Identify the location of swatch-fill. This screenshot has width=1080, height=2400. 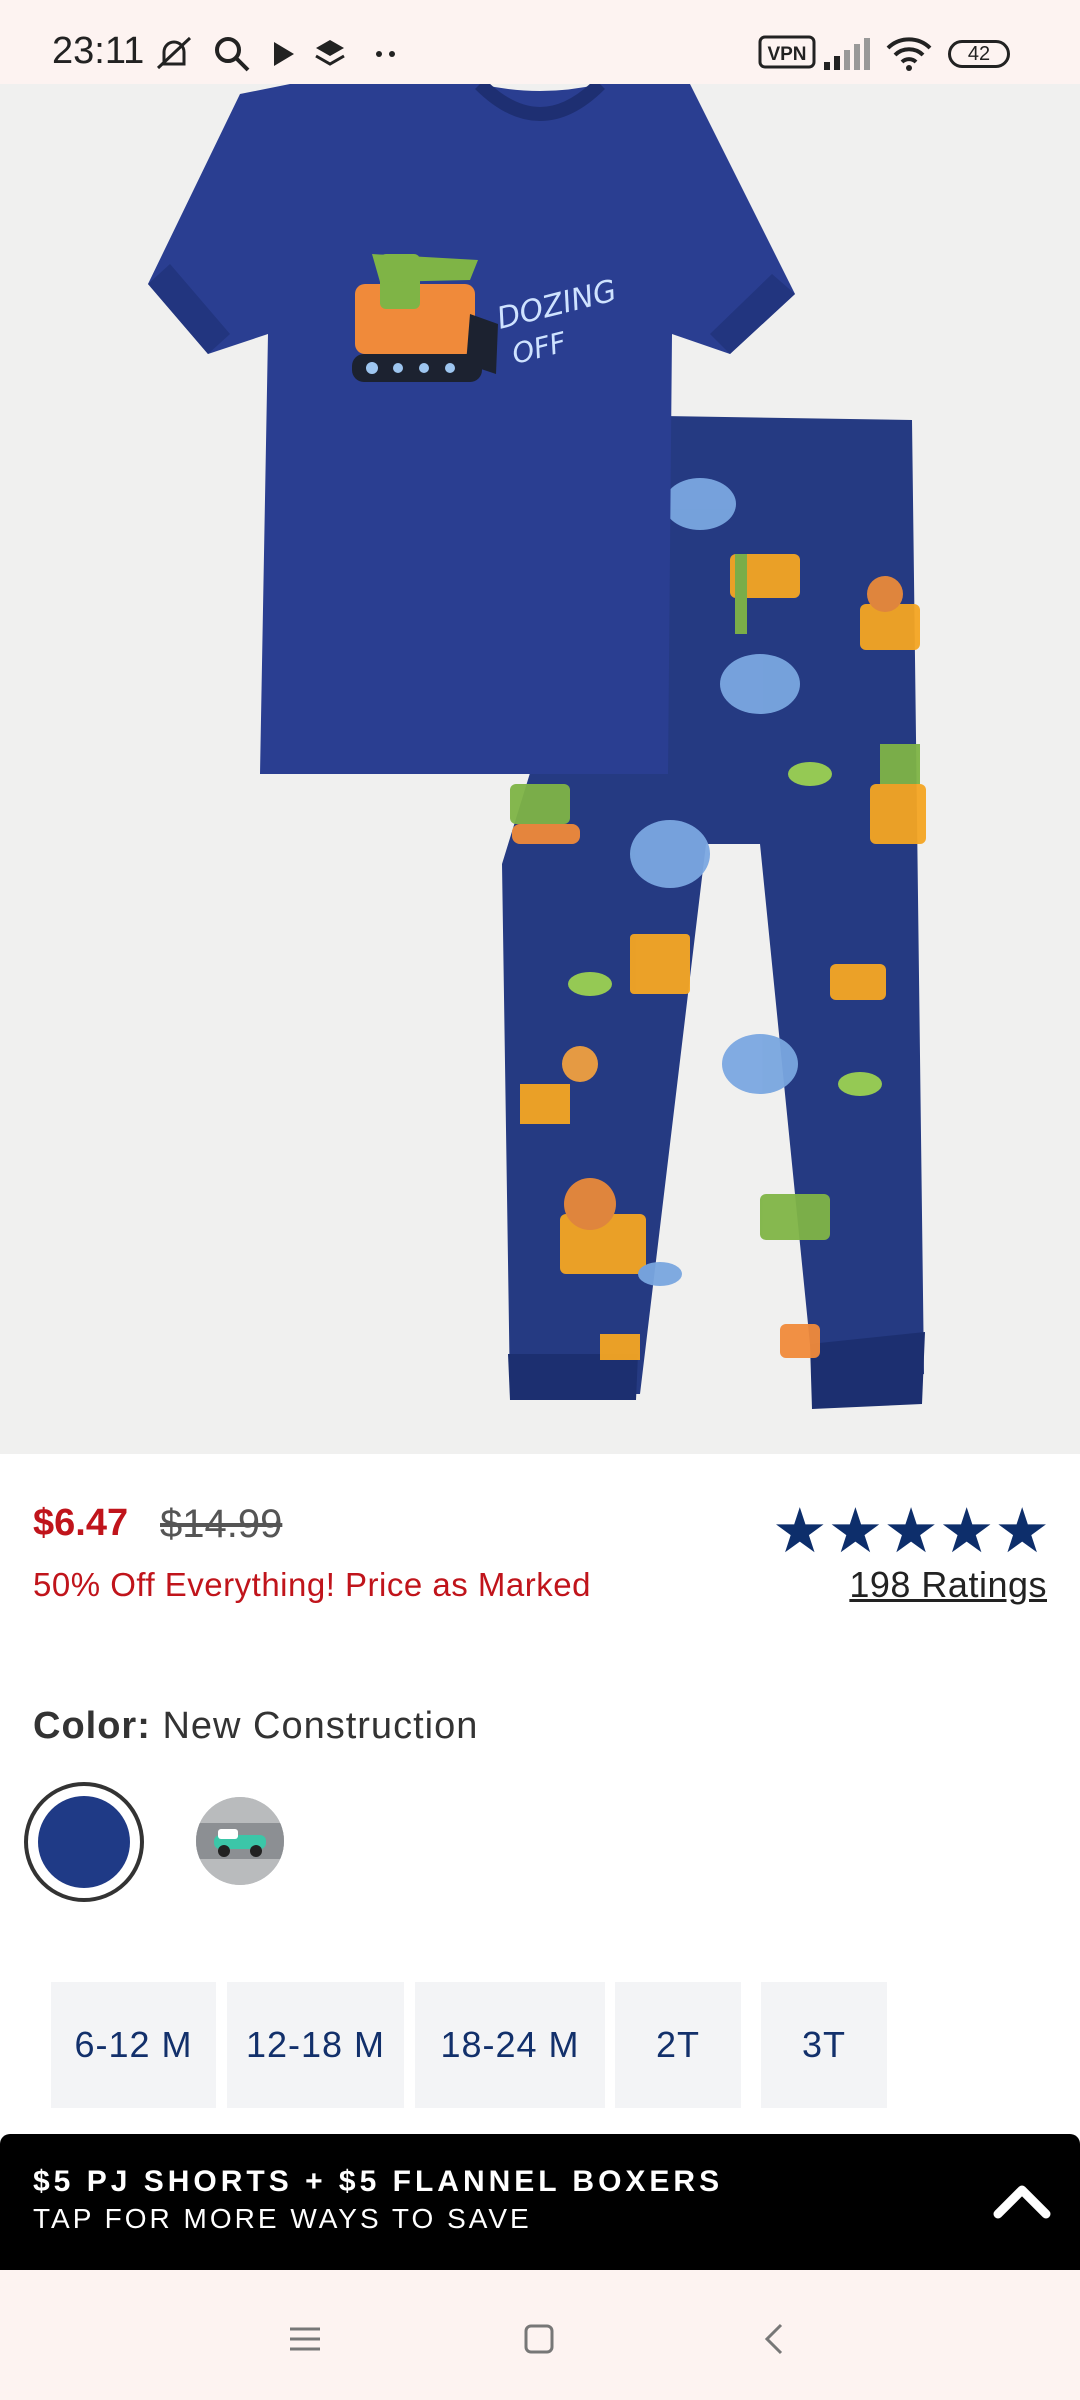
(84, 1842).